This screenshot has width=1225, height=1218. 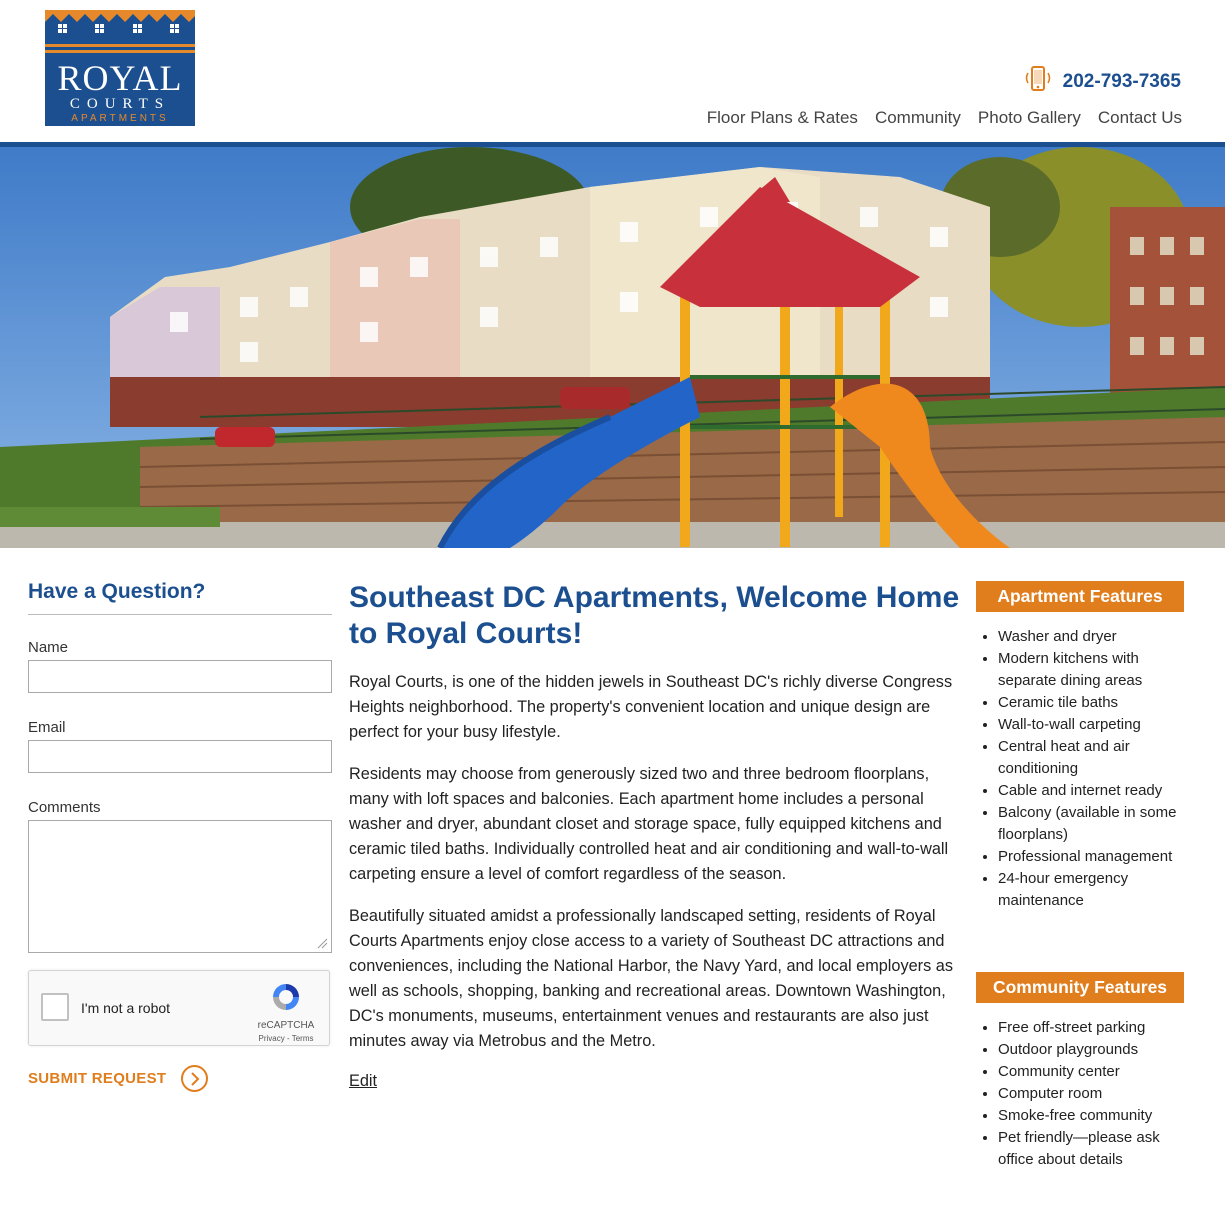 What do you see at coordinates (195, 1078) in the screenshot?
I see `chevron-right-icon` at bounding box center [195, 1078].